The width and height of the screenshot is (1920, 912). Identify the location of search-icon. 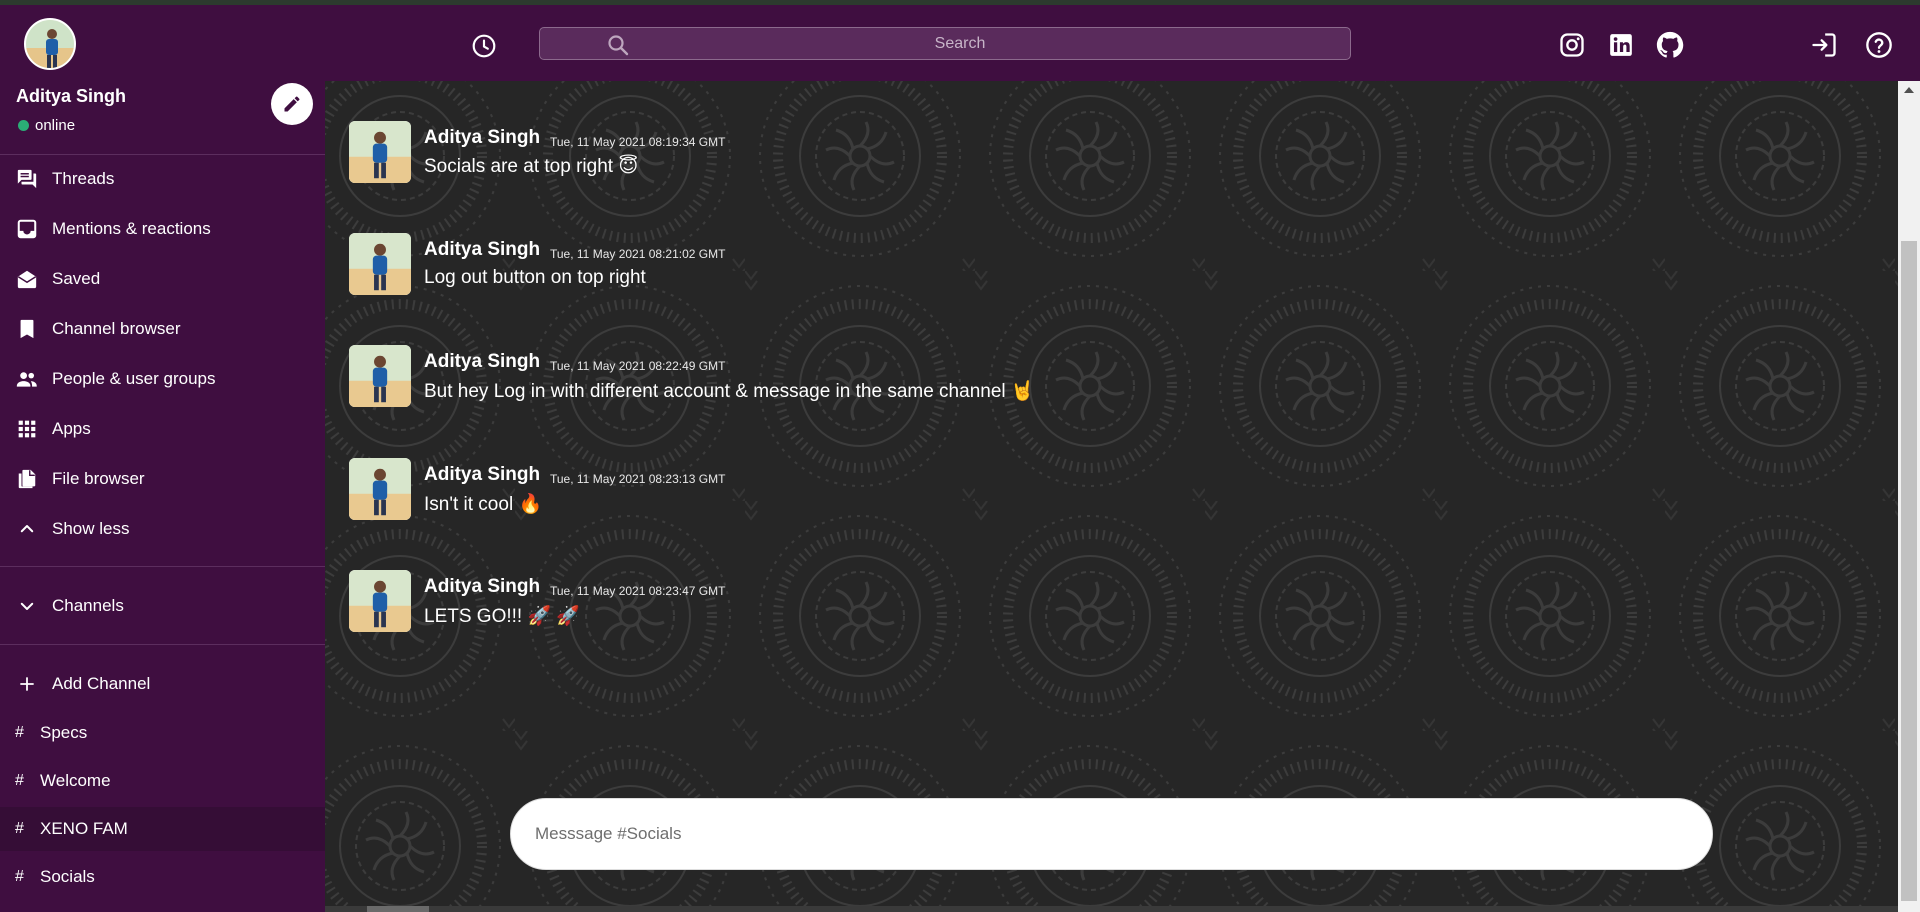
(618, 45).